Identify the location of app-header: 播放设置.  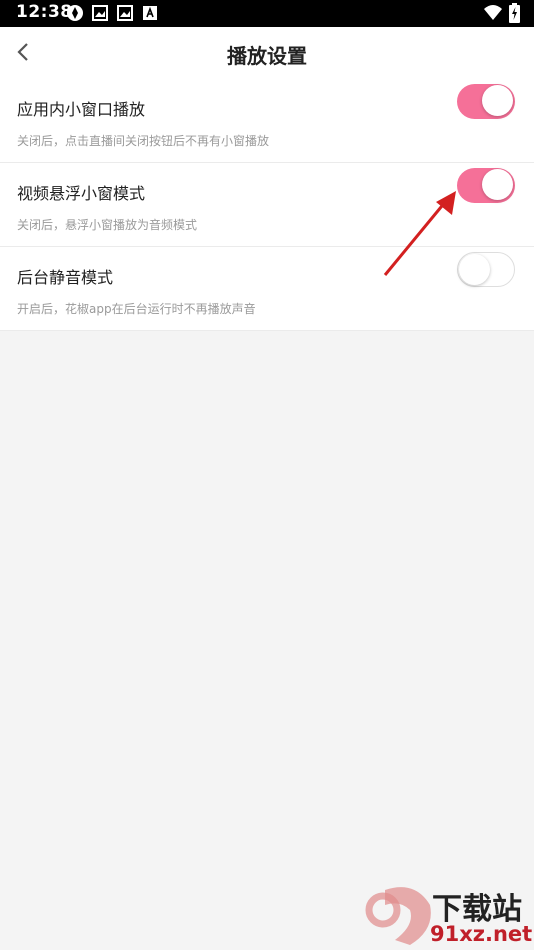
(267, 53).